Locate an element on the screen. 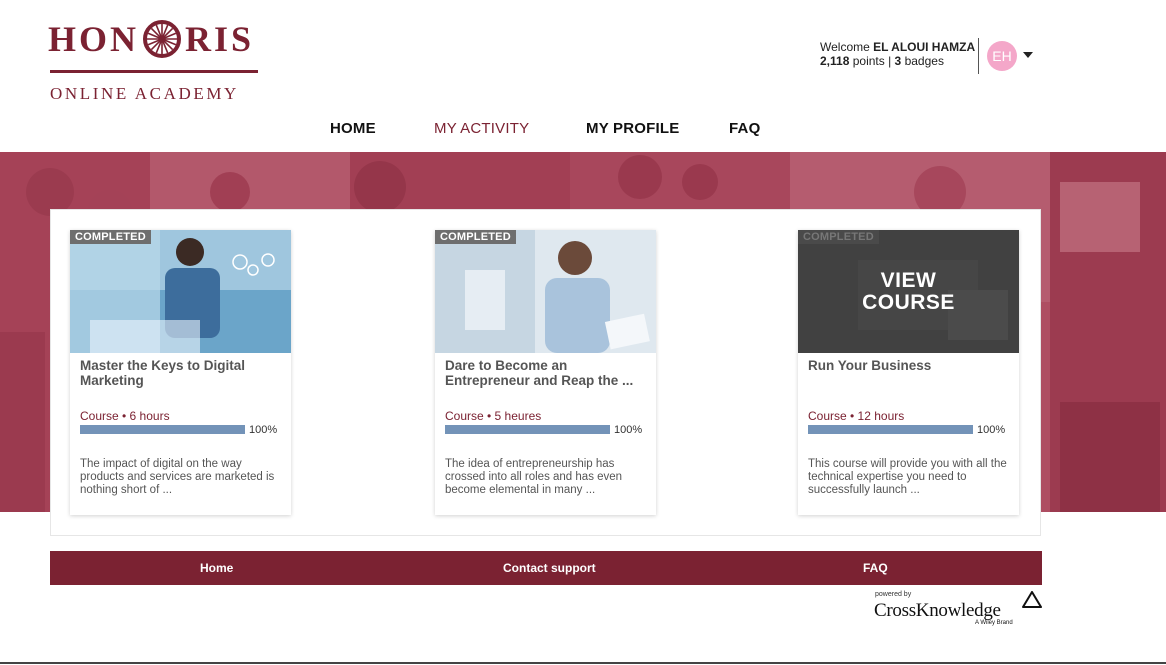 The width and height of the screenshot is (1166, 665). footer-bar: Home Contact support FAQ is located at coordinates (546, 568).